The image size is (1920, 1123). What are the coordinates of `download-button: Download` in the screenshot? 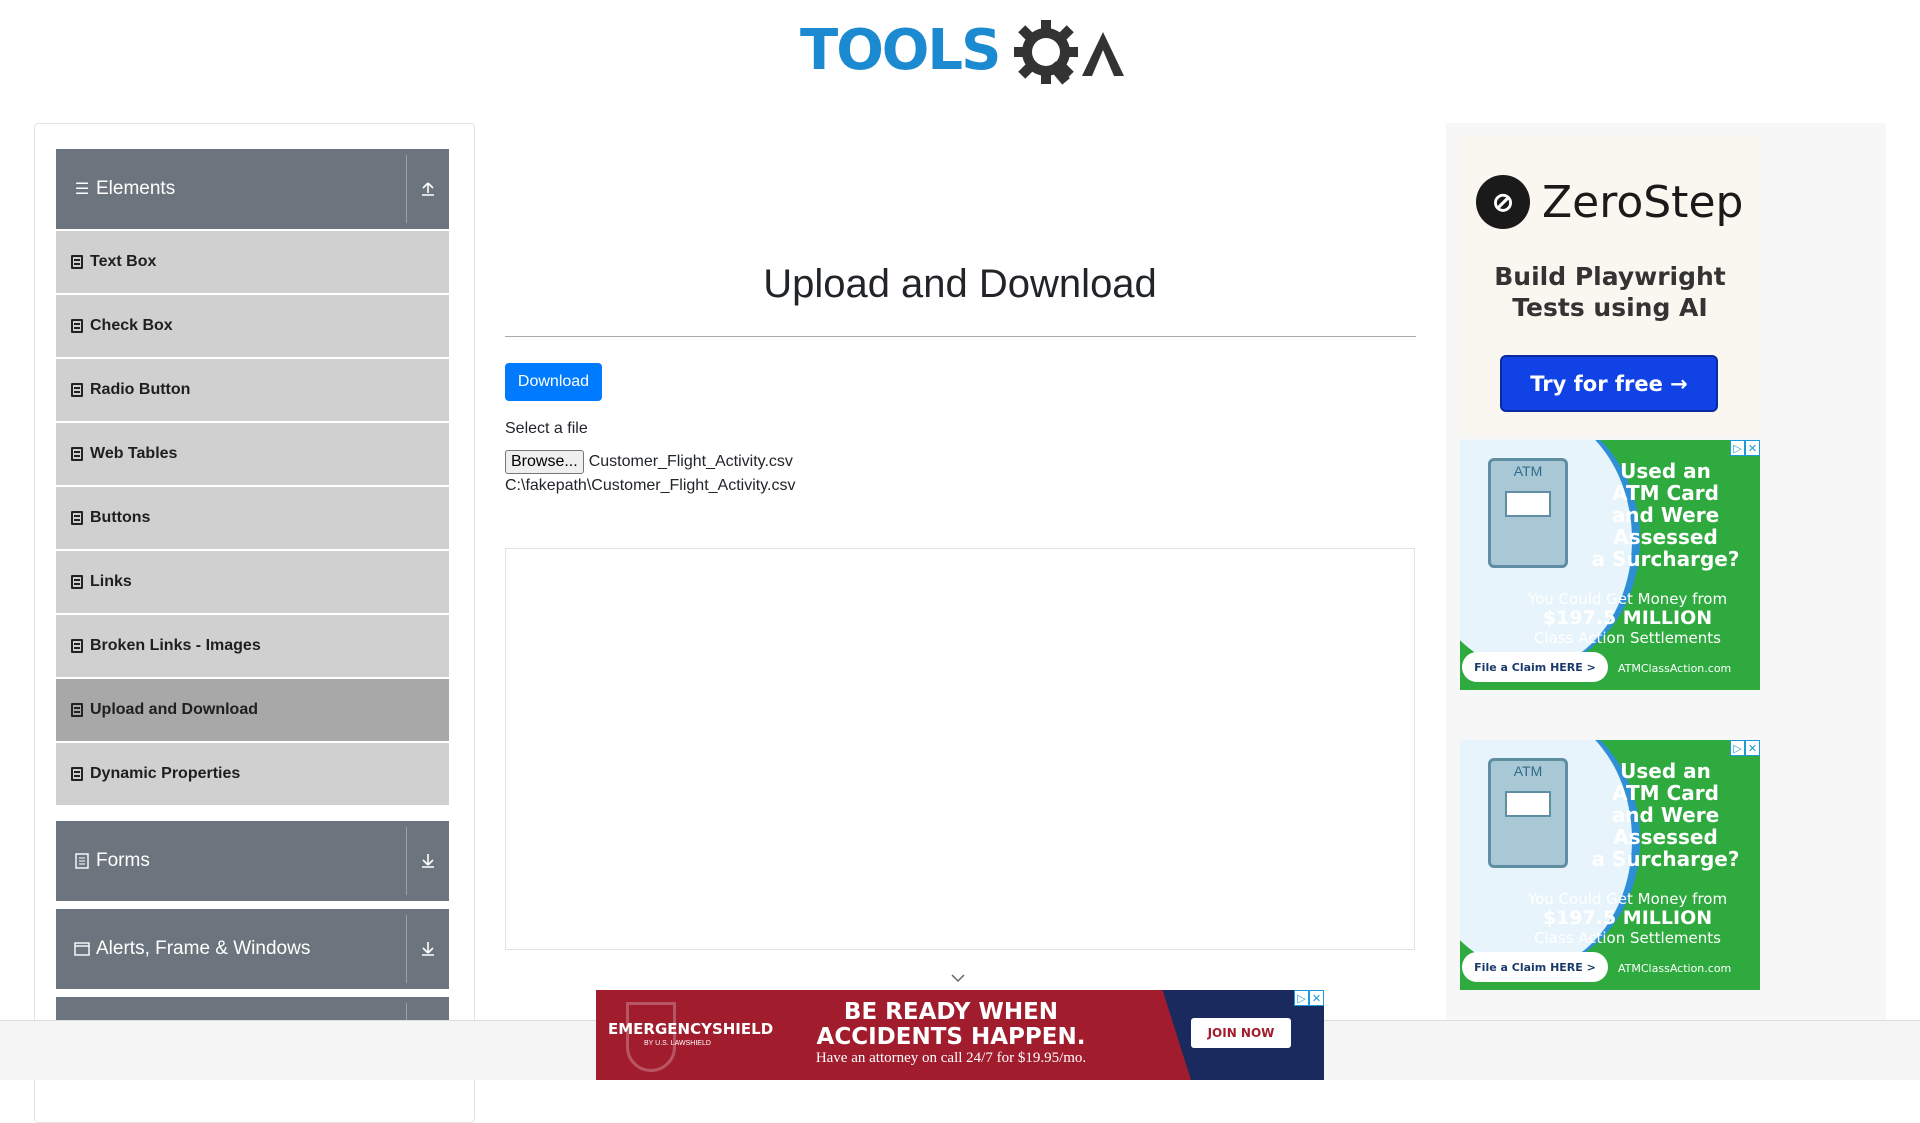 It's located at (553, 382).